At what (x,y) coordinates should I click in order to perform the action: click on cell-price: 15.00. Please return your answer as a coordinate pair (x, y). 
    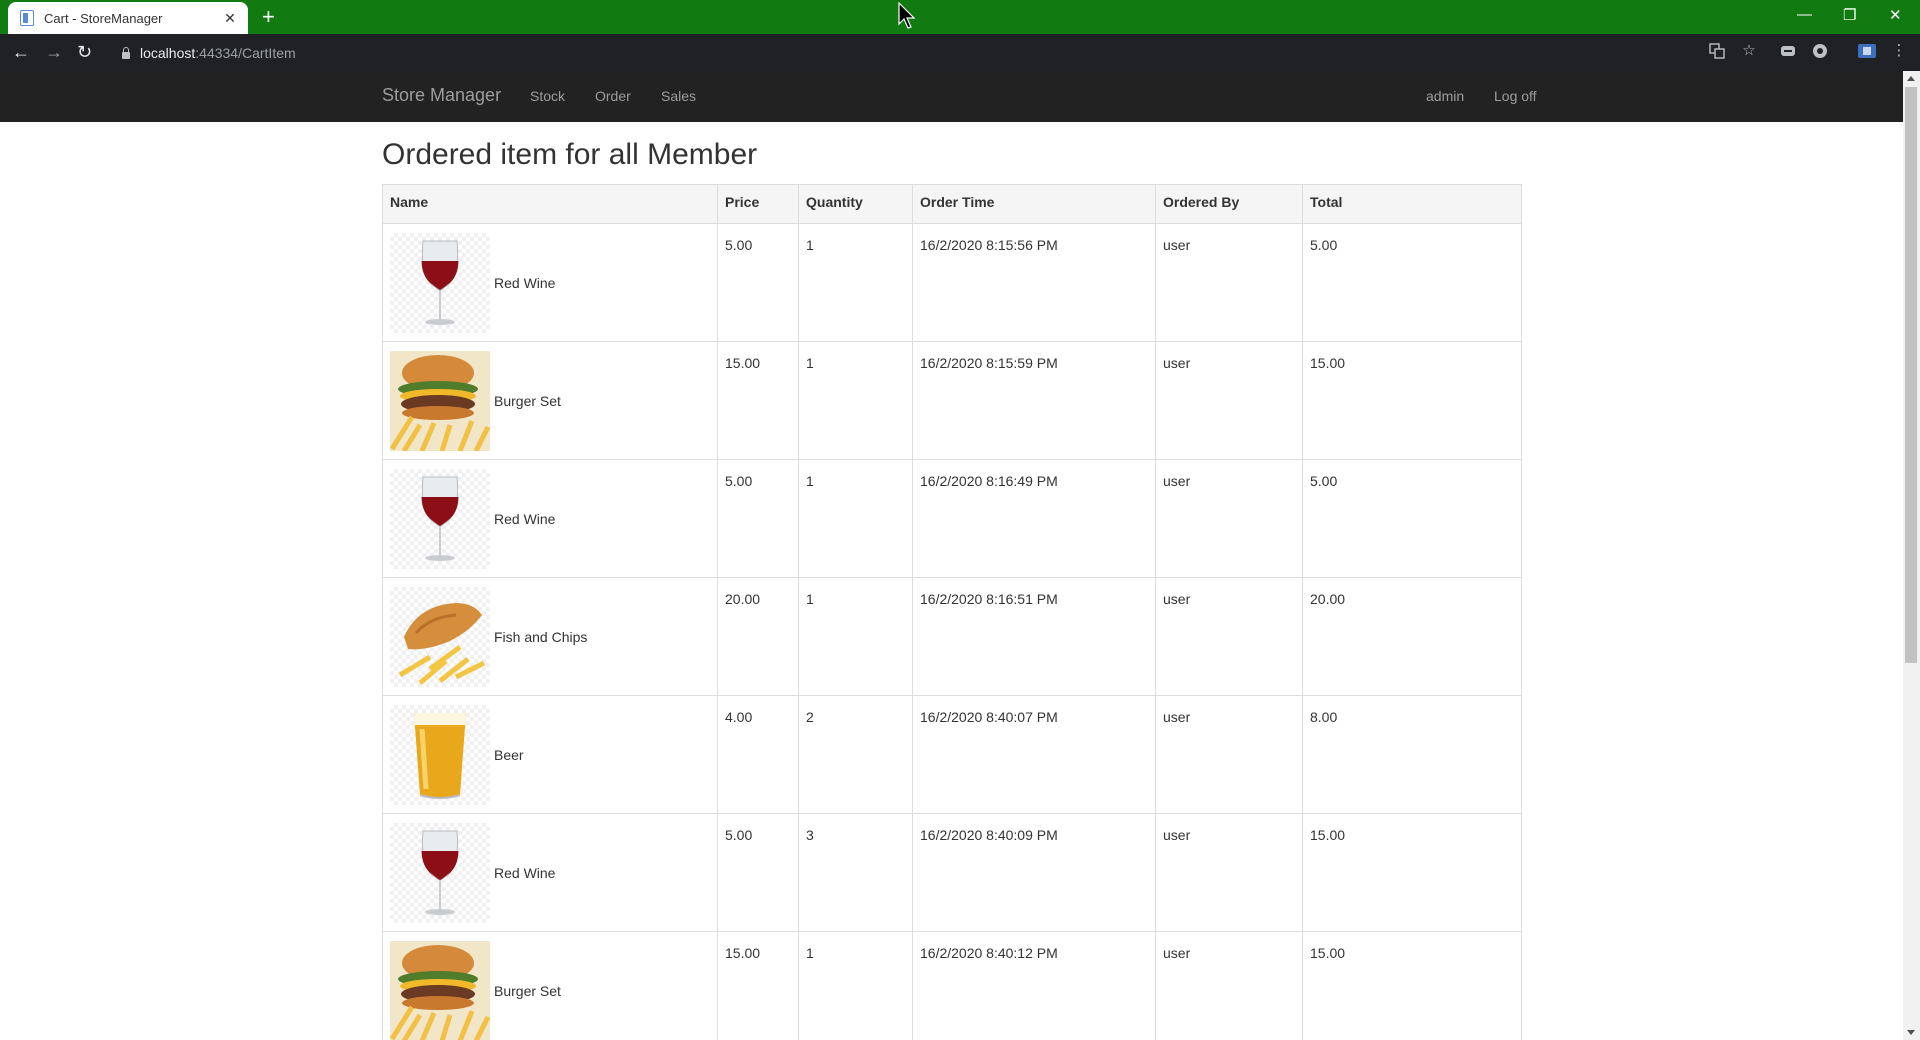
    Looking at the image, I should click on (758, 400).